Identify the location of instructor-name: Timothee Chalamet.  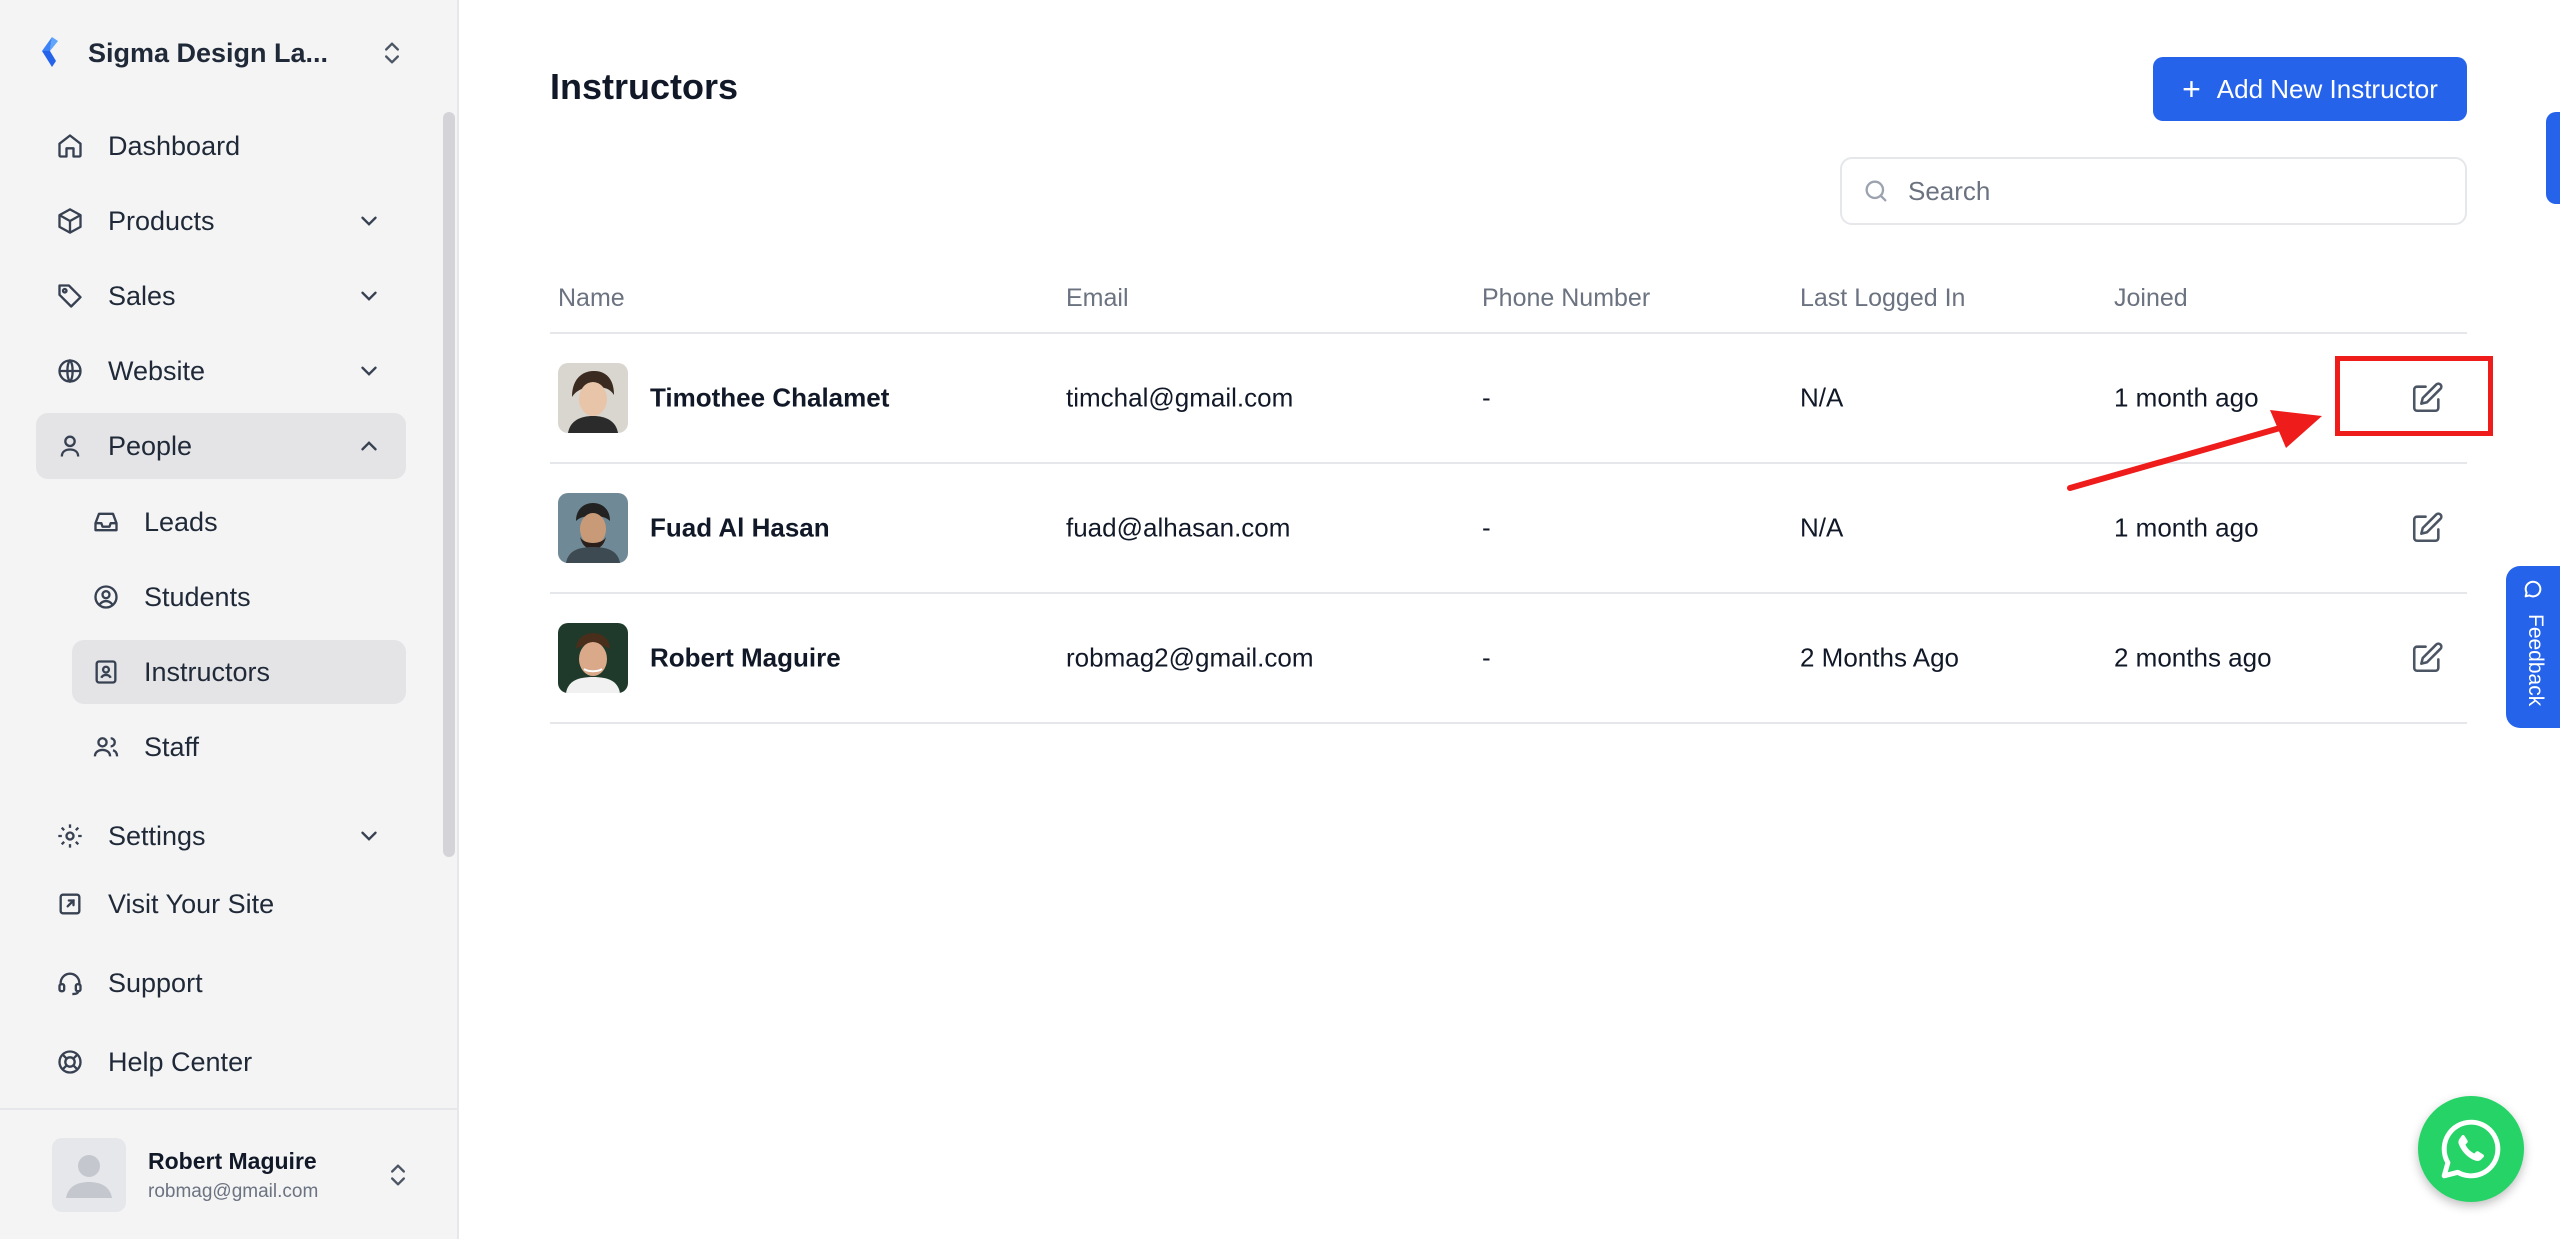
(769, 398).